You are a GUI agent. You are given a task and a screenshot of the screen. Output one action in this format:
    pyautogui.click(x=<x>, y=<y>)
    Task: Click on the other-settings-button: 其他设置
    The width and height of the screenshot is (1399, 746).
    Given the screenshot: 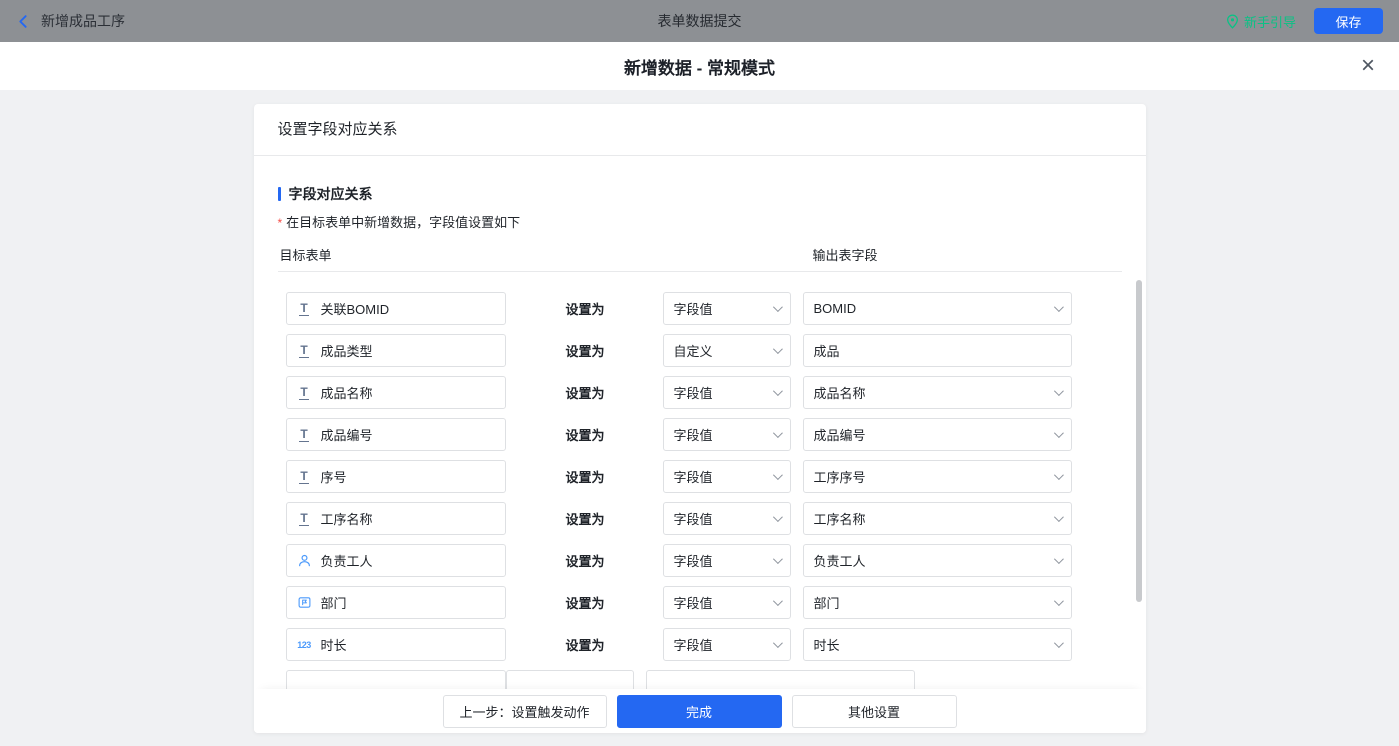 What is the action you would take?
    pyautogui.click(x=874, y=711)
    